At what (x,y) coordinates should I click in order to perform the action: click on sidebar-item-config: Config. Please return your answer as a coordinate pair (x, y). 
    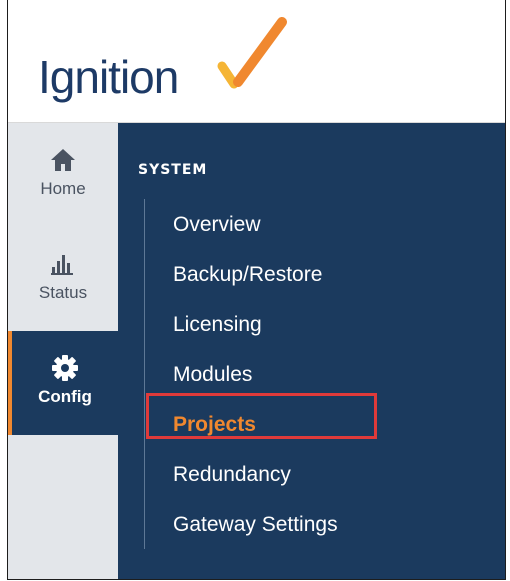
    Looking at the image, I should click on (63, 383).